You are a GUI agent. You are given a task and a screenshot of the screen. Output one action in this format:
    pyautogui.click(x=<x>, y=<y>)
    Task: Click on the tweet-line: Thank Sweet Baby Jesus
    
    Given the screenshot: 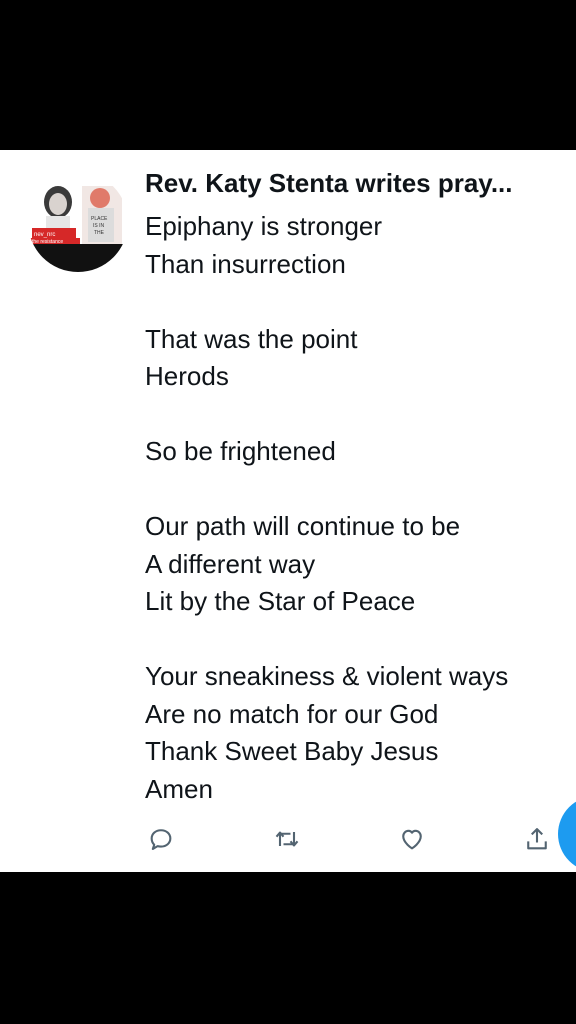 What is the action you would take?
    pyautogui.click(x=292, y=751)
    